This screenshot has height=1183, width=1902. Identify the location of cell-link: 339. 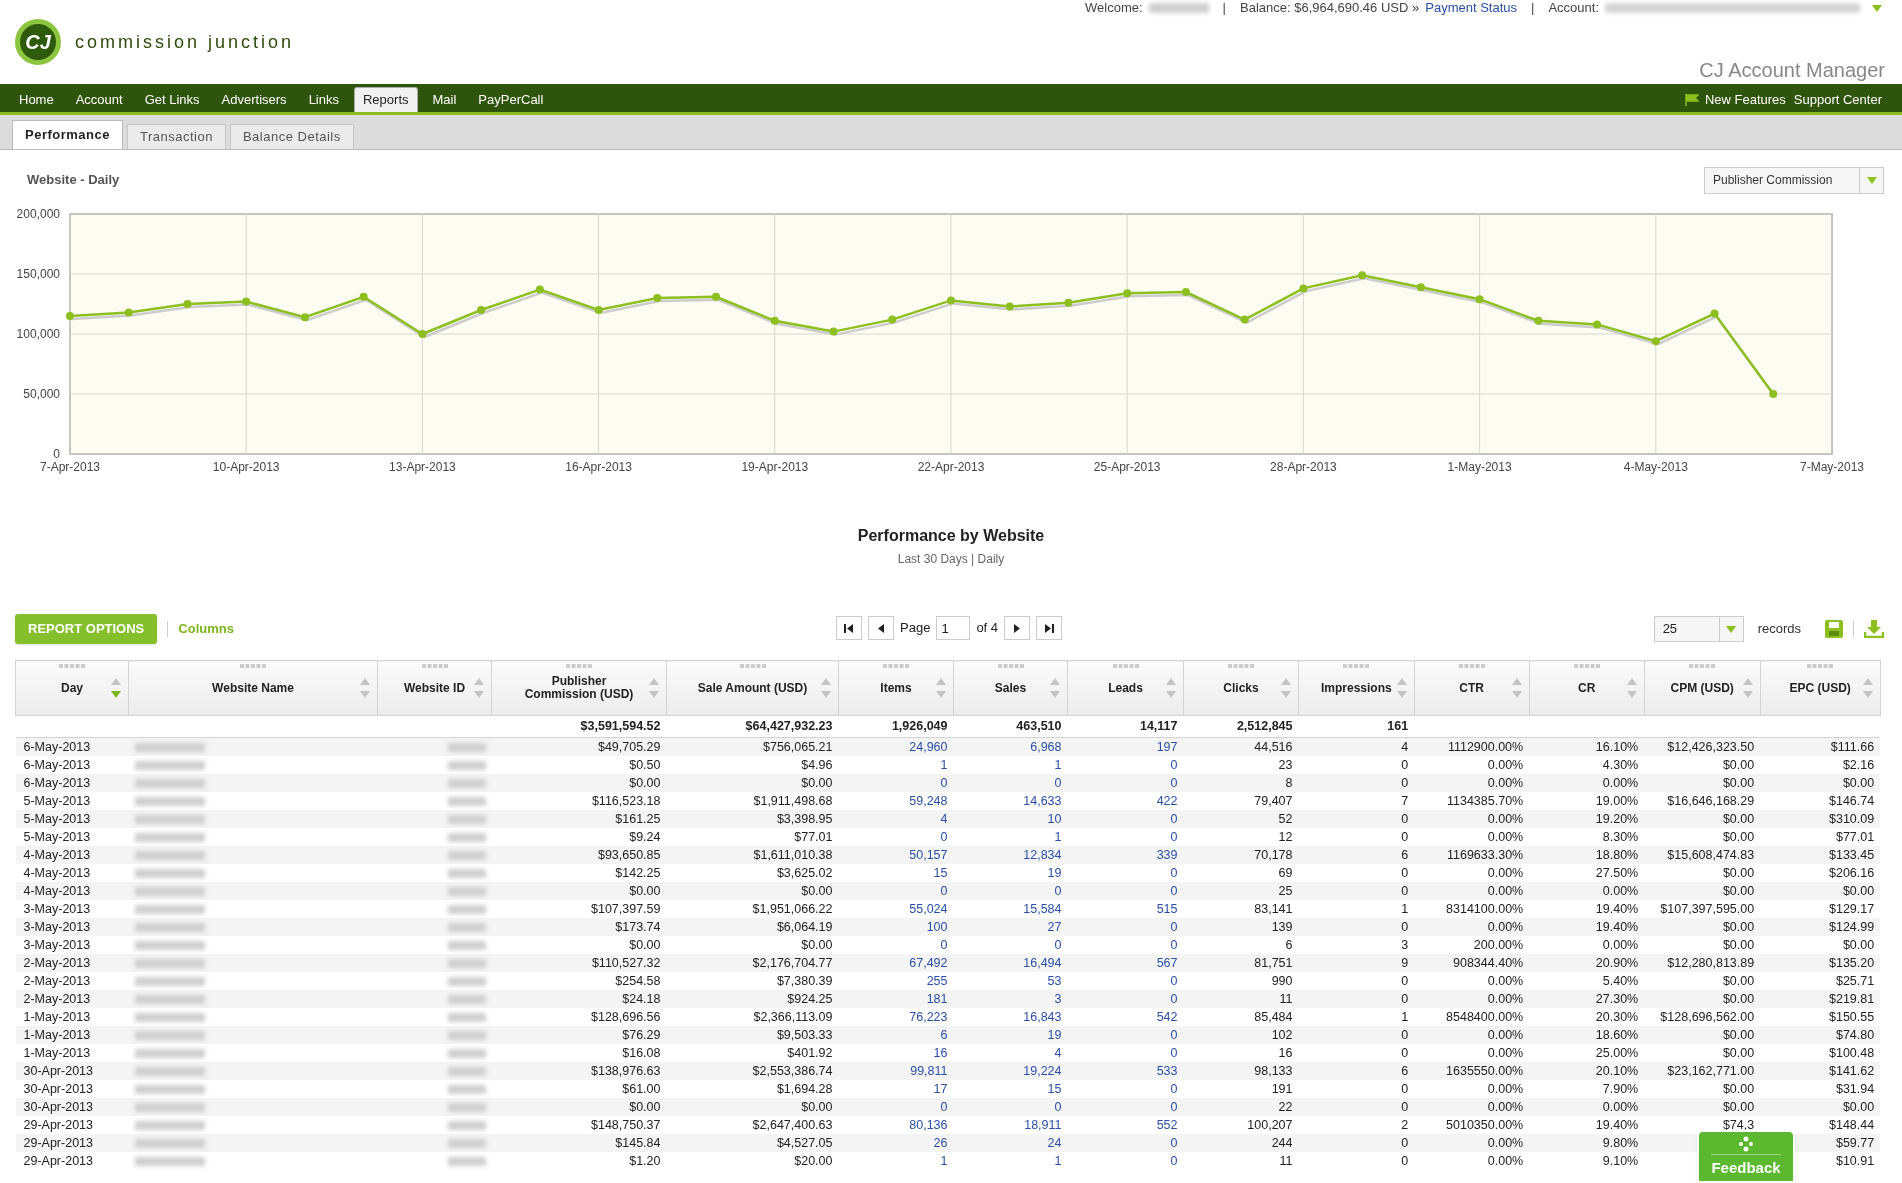
(1167, 855).